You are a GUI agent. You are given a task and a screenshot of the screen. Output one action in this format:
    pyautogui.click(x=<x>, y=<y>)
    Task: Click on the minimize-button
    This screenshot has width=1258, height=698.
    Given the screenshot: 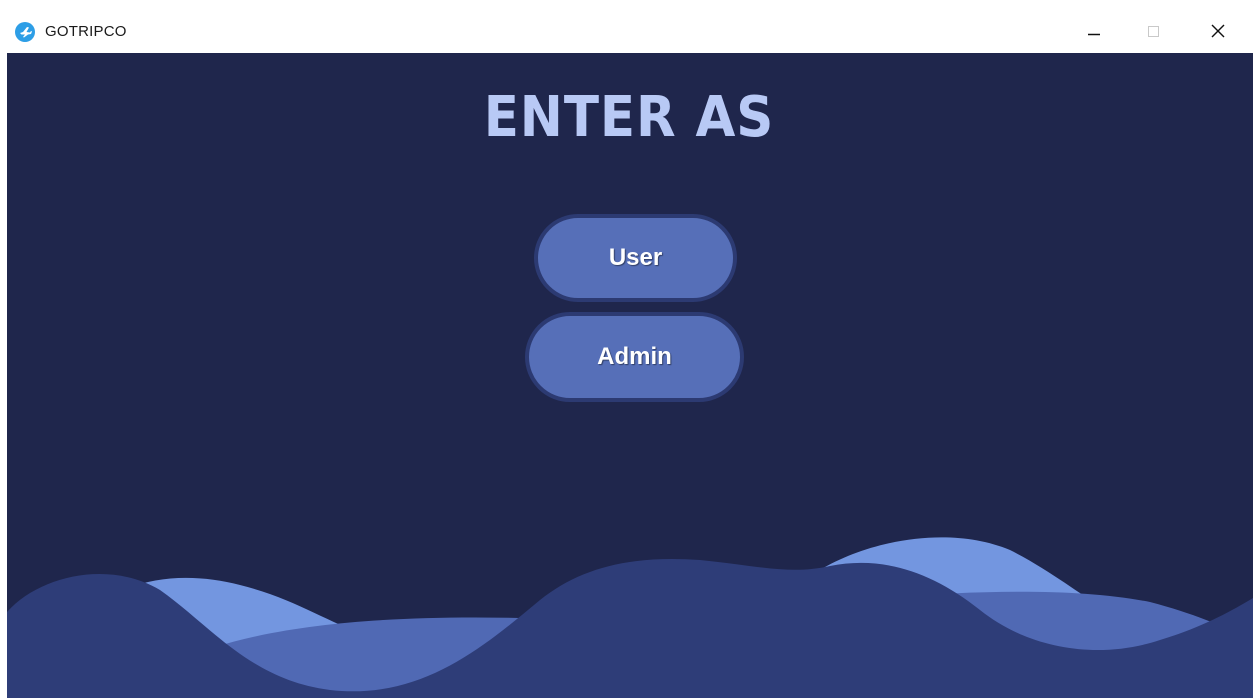 What is the action you would take?
    pyautogui.click(x=1094, y=32)
    